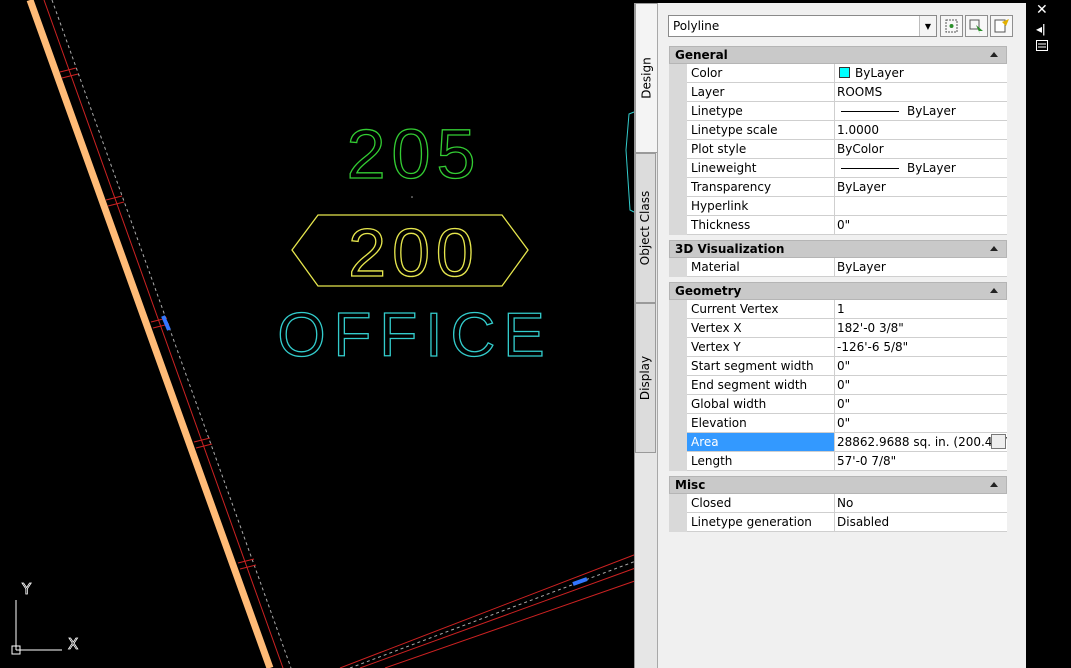  Describe the element at coordinates (414, 153) in the screenshot. I see `room-number-top: 205` at that location.